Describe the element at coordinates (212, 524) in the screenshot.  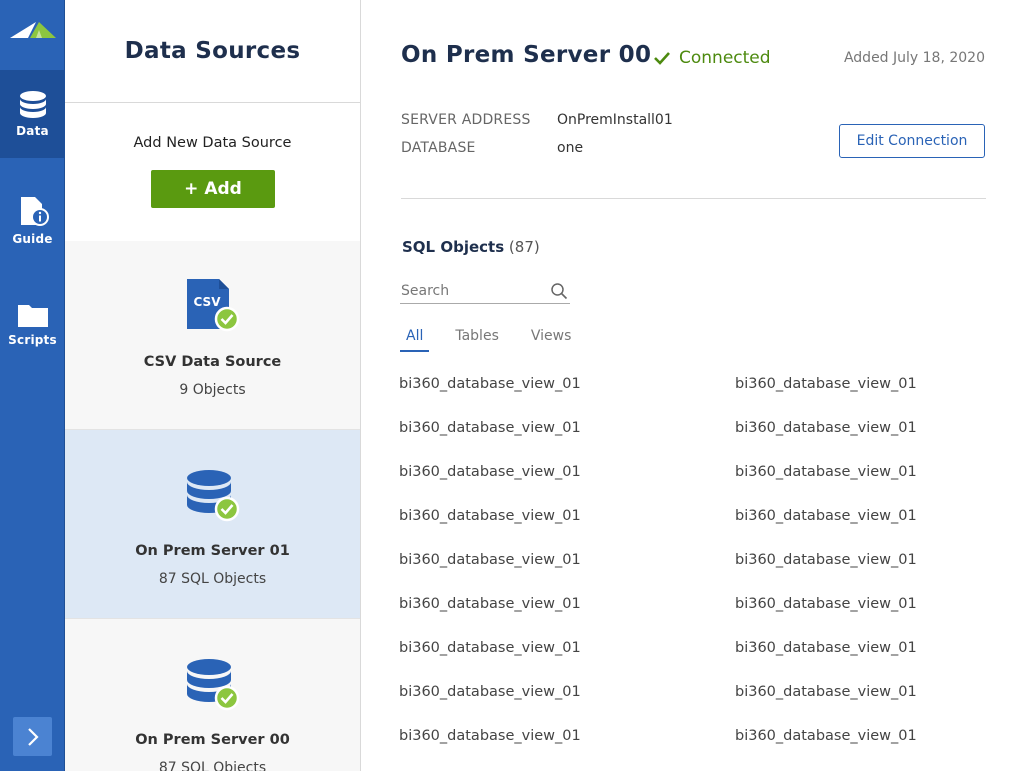
I see `source-card-server-01: On Prem Server 01 87 SQL Objects` at that location.